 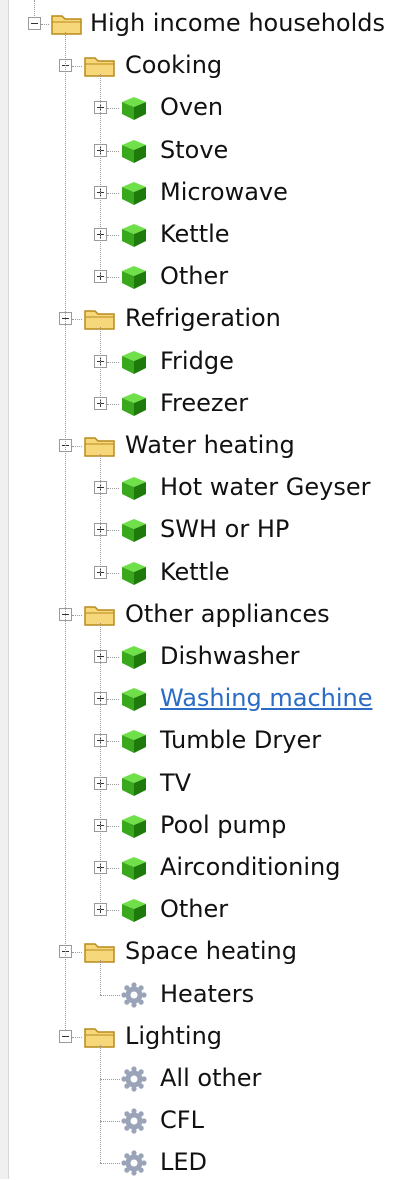 I want to click on tree-node-label: Fridge, so click(x=197, y=360).